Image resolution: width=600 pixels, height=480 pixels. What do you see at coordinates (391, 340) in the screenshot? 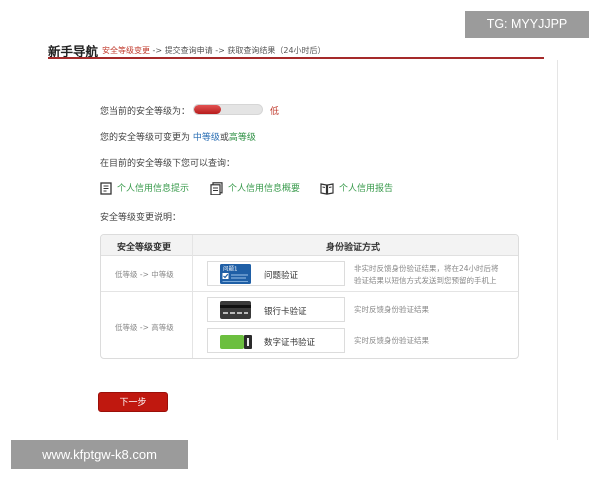
I see `row2-desc-certificate: 实时反馈身份验证结果` at bounding box center [391, 340].